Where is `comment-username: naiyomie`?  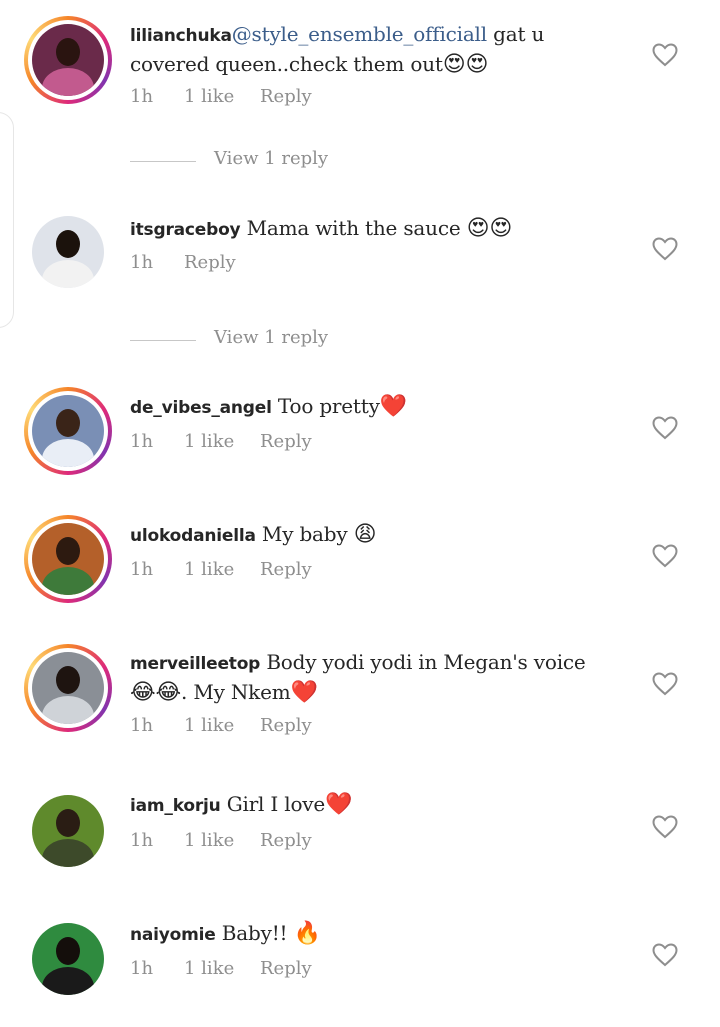
comment-username: naiyomie is located at coordinates (173, 935).